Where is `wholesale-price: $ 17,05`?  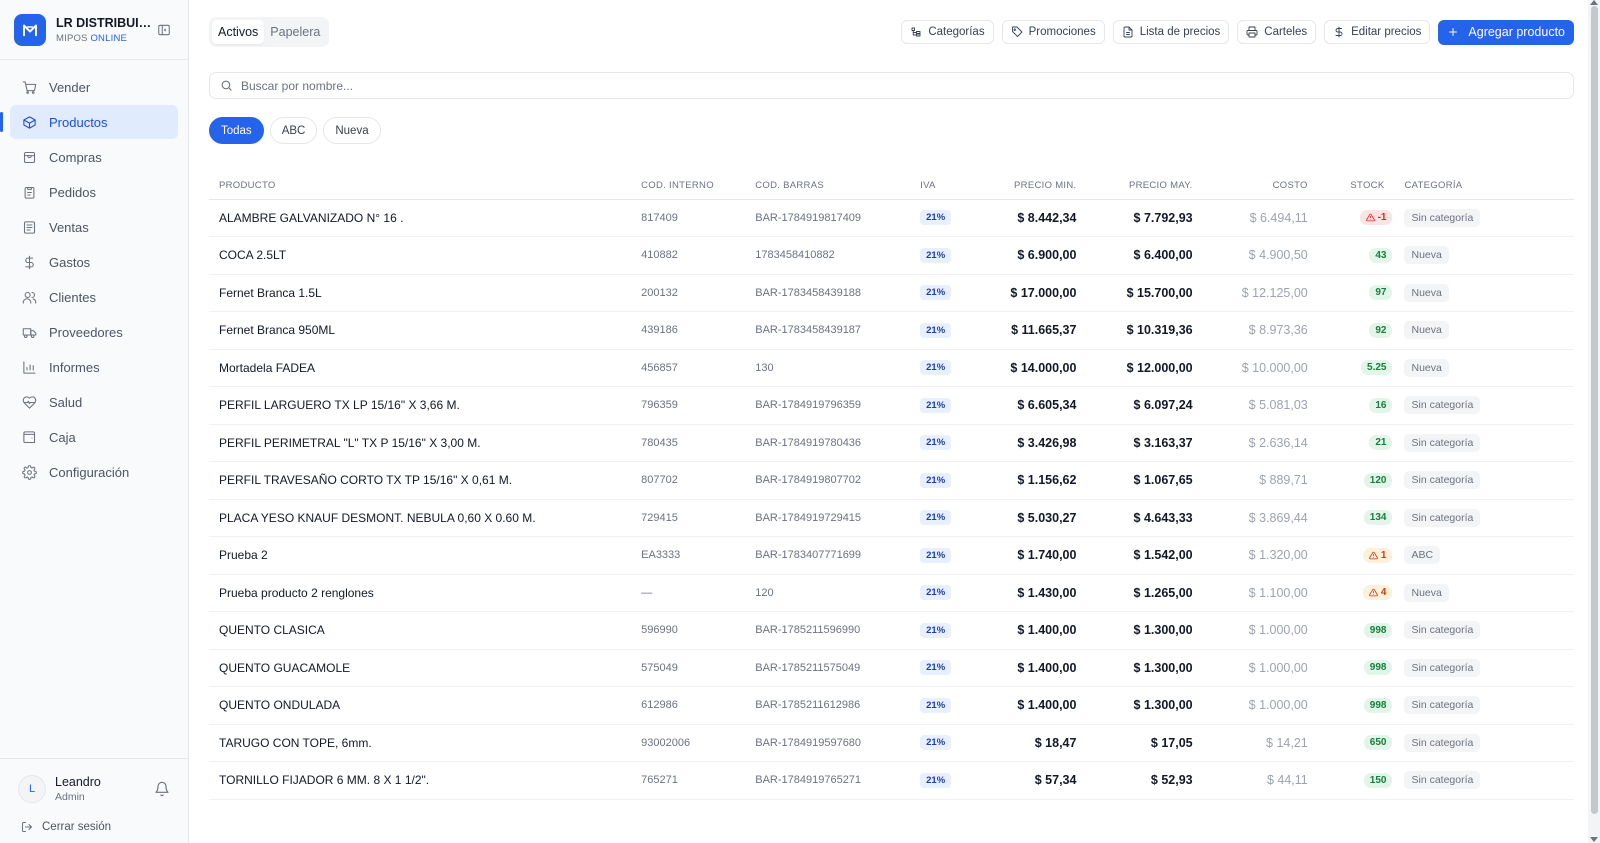
wholesale-price: $ 17,05 is located at coordinates (1144, 743).